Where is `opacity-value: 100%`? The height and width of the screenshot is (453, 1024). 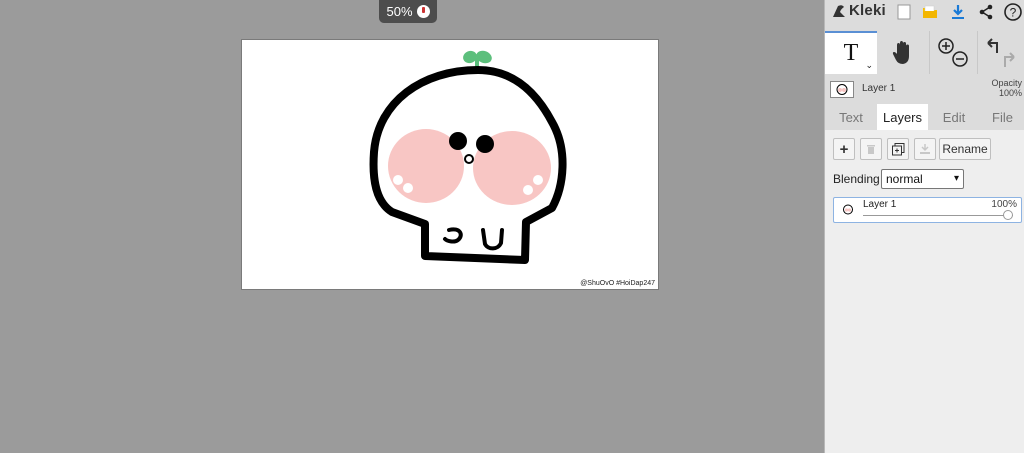
opacity-value: 100% is located at coordinates (1010, 93).